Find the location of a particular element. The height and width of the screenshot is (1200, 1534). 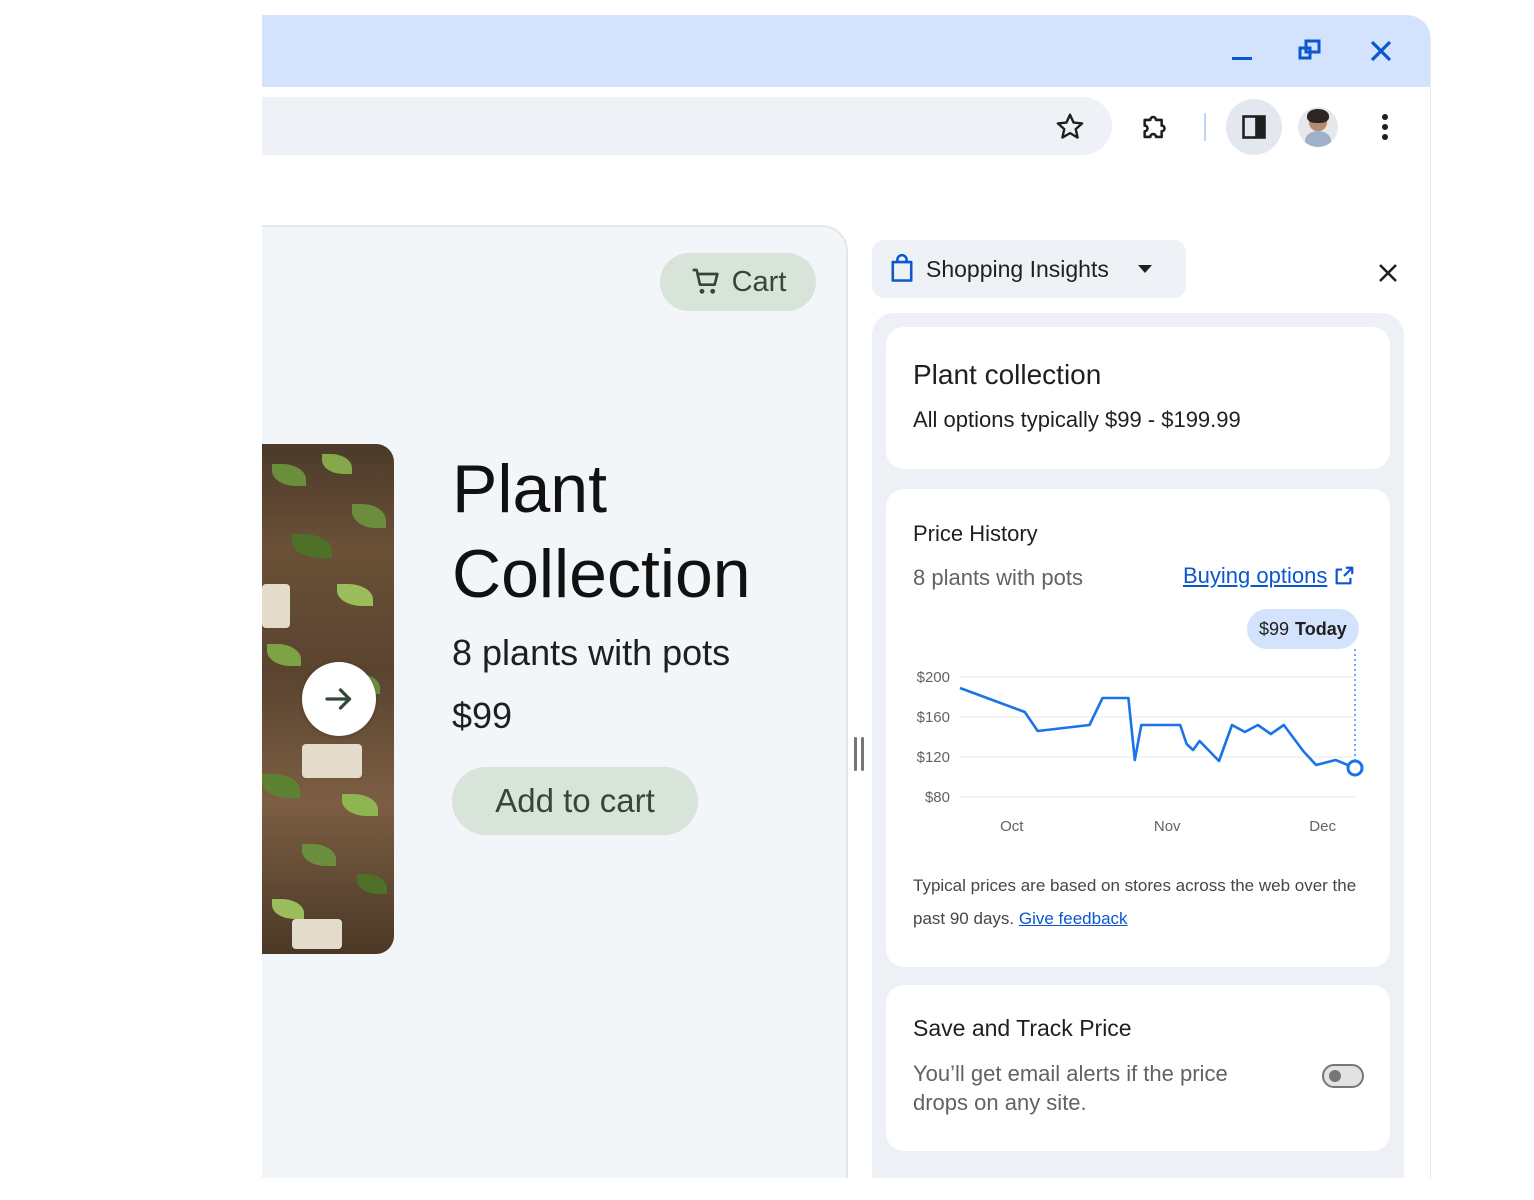

today-price: $99 is located at coordinates (1274, 628).